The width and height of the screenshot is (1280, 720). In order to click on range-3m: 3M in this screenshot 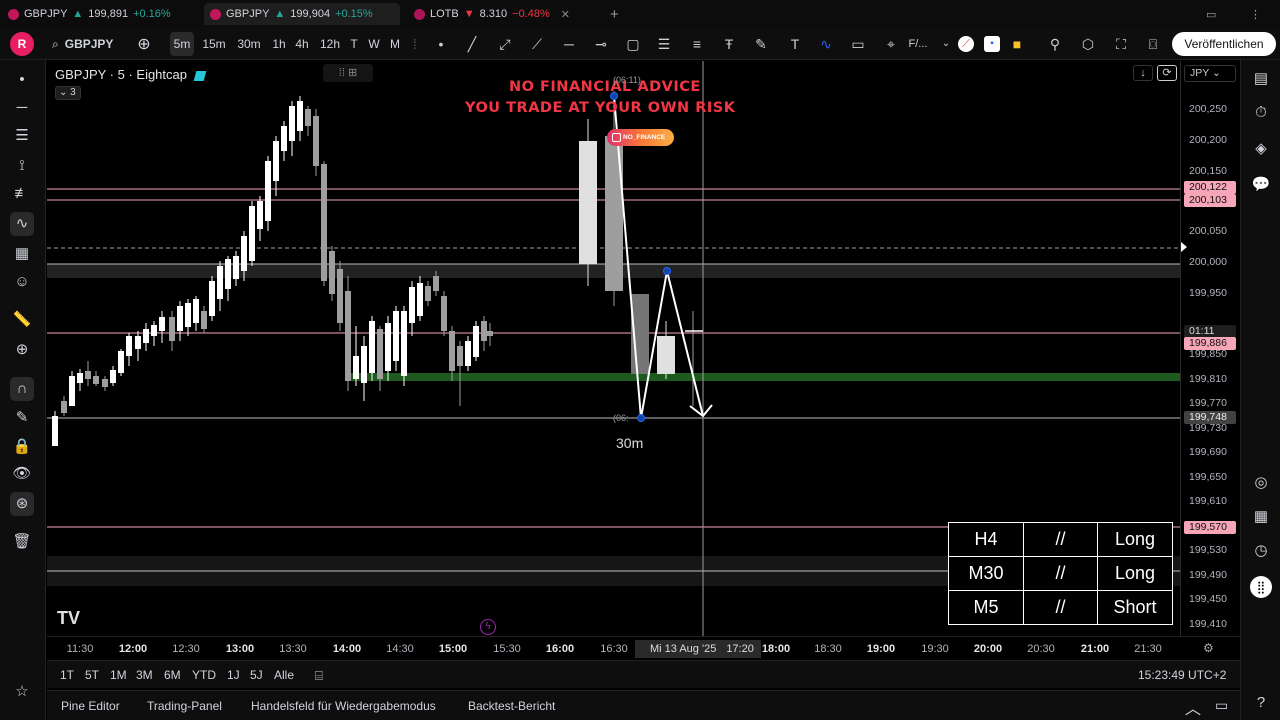, I will do `click(144, 675)`.